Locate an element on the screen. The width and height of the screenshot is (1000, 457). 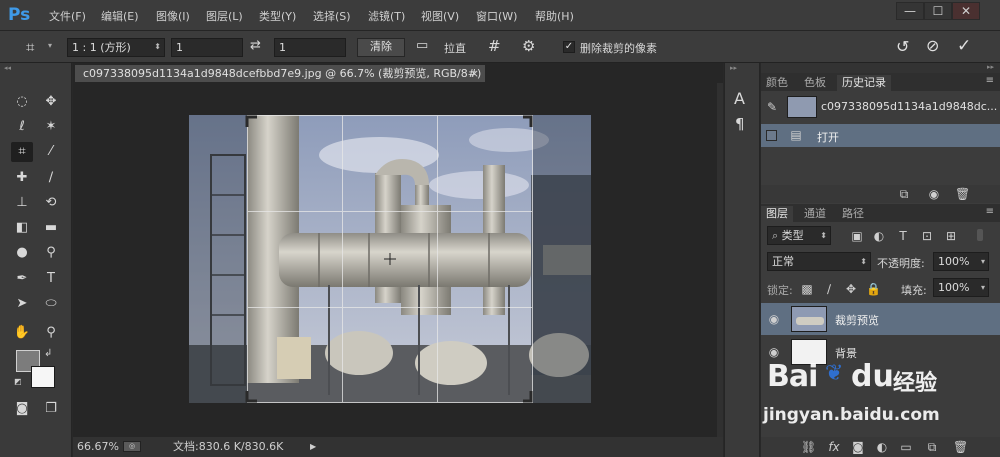
menu-view: 视图(V) is located at coordinates (440, 16).